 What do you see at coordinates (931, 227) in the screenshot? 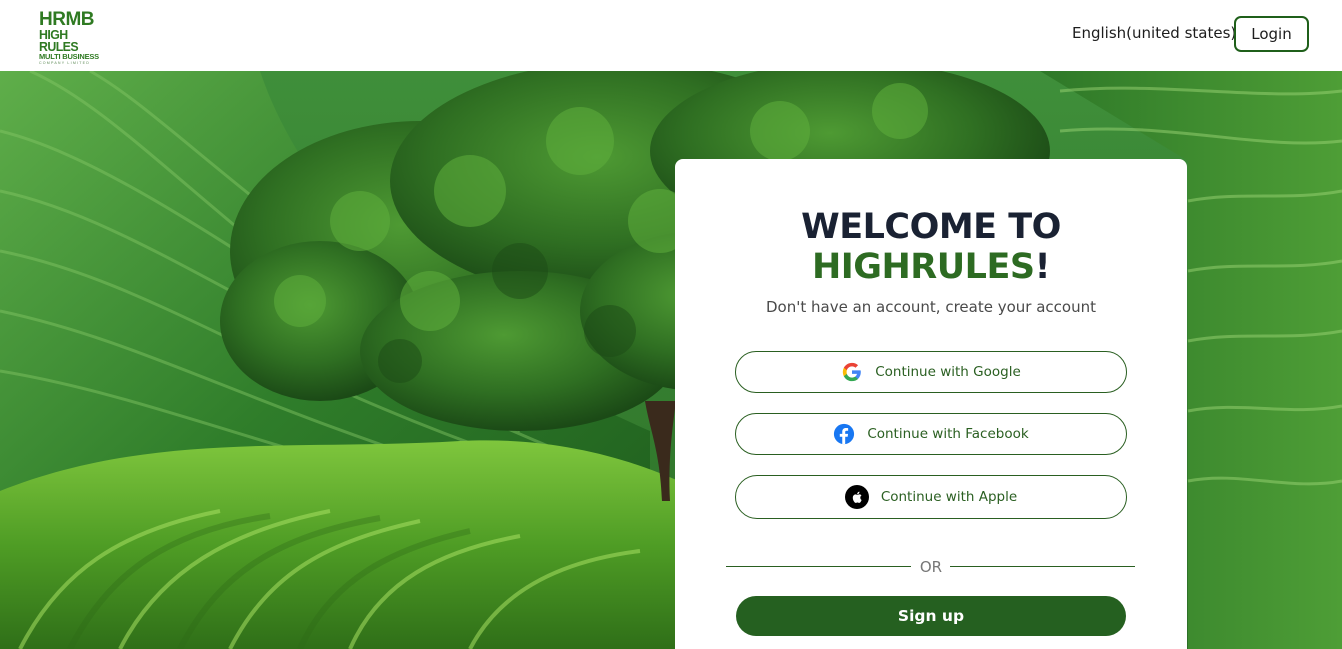
I see `welcome-title: WELCOME TO` at bounding box center [931, 227].